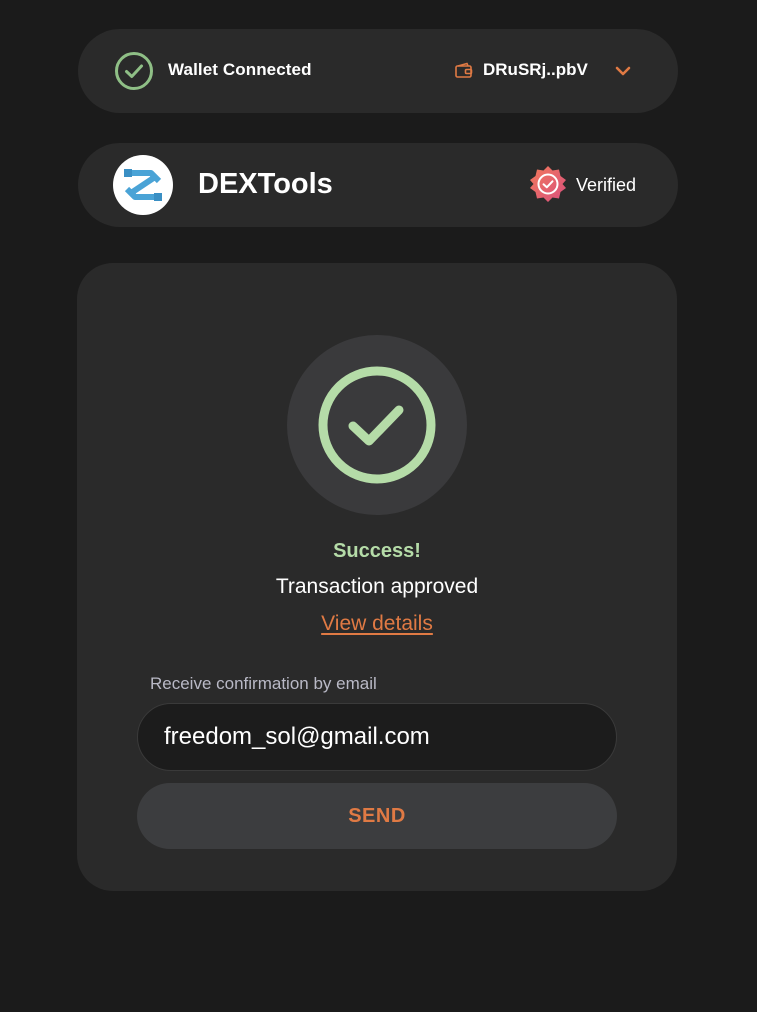 The height and width of the screenshot is (1012, 757). Describe the element at coordinates (548, 184) in the screenshot. I see `verified-badge-icon` at that location.